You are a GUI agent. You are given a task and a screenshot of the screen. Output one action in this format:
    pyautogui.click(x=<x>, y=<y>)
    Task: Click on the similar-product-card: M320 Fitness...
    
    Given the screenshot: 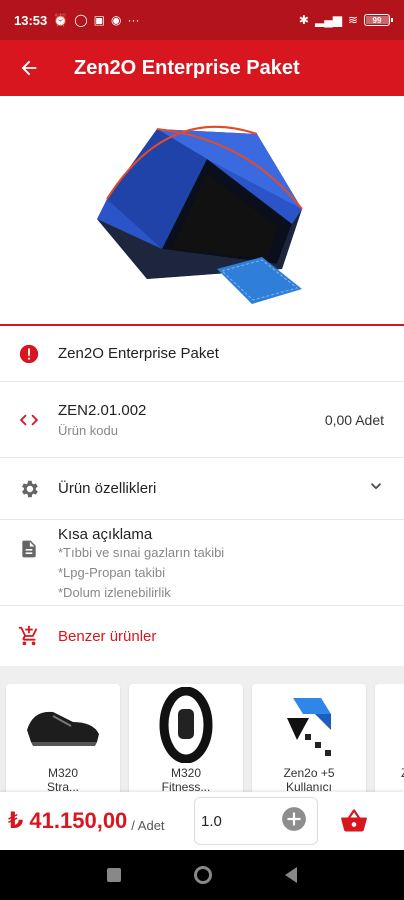 What is the action you would take?
    pyautogui.click(x=186, y=738)
    